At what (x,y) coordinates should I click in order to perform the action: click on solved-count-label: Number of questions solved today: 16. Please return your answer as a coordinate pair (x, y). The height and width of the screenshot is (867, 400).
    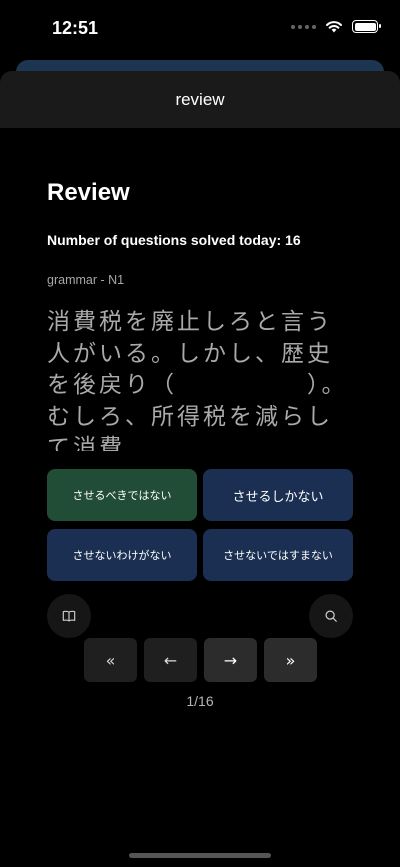
    Looking at the image, I should click on (174, 240).